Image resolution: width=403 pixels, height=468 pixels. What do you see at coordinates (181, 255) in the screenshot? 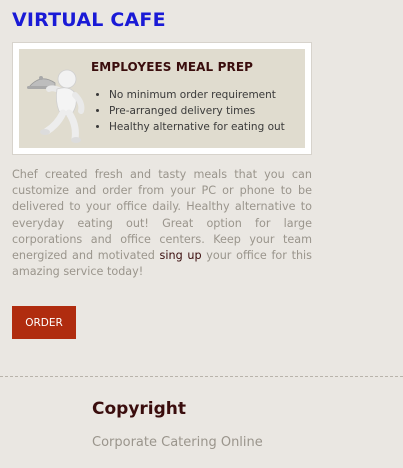
I see `sign-up-link: sing up` at bounding box center [181, 255].